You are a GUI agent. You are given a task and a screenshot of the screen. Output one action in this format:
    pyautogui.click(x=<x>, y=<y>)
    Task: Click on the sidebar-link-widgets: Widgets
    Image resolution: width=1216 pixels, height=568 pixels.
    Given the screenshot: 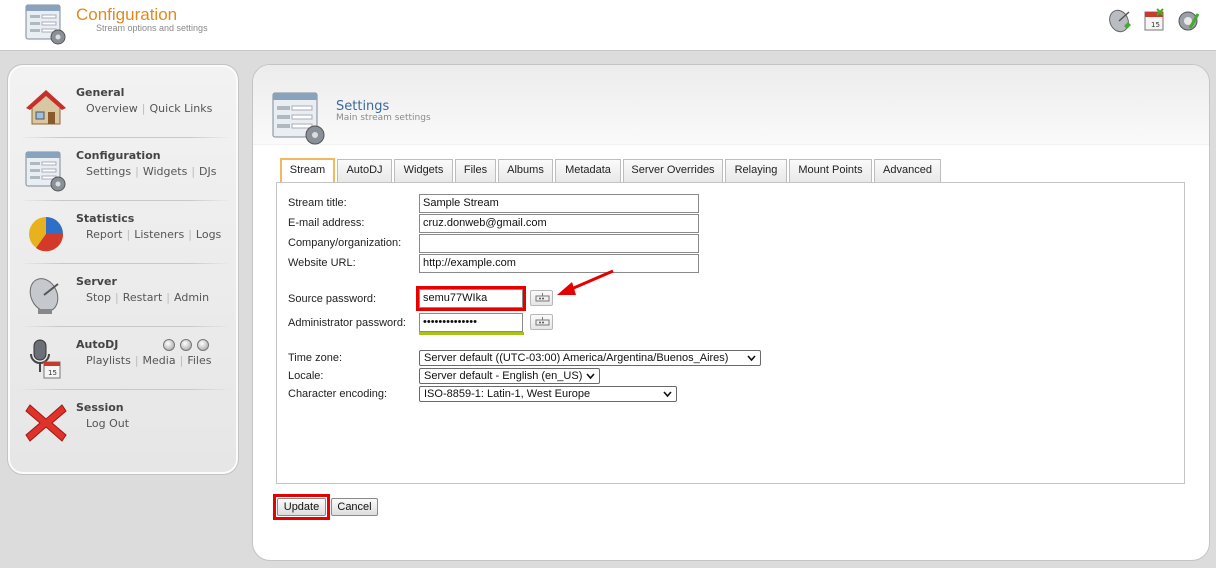 What is the action you would take?
    pyautogui.click(x=165, y=171)
    